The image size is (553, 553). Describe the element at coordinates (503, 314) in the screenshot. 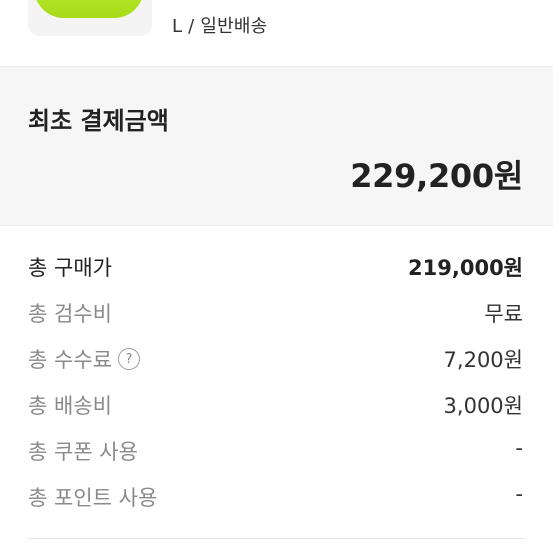

I see `price-row-value: 무료` at that location.